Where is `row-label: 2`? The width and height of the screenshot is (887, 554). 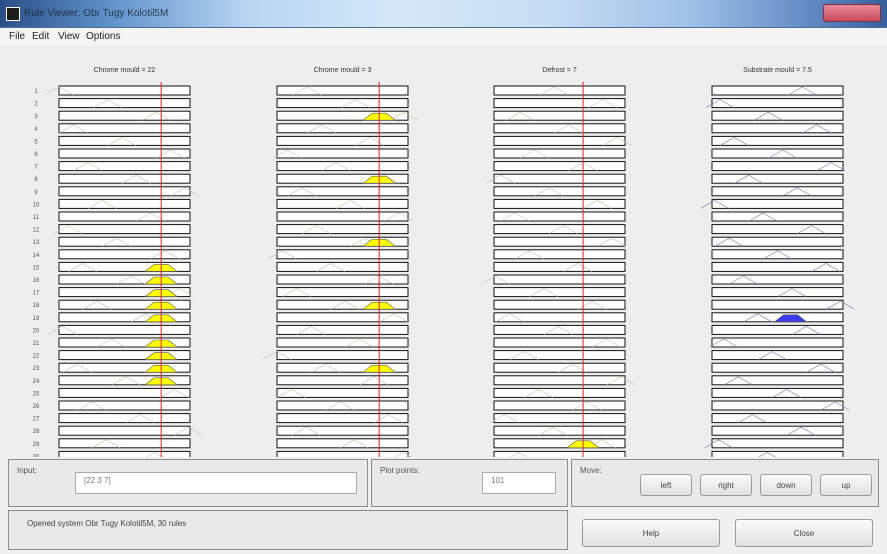 row-label: 2 is located at coordinates (36, 105).